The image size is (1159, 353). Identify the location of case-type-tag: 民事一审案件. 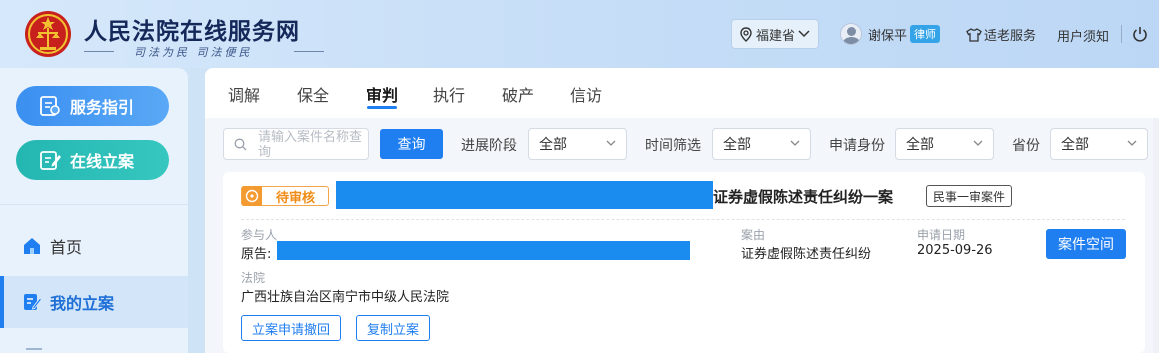
(969, 196).